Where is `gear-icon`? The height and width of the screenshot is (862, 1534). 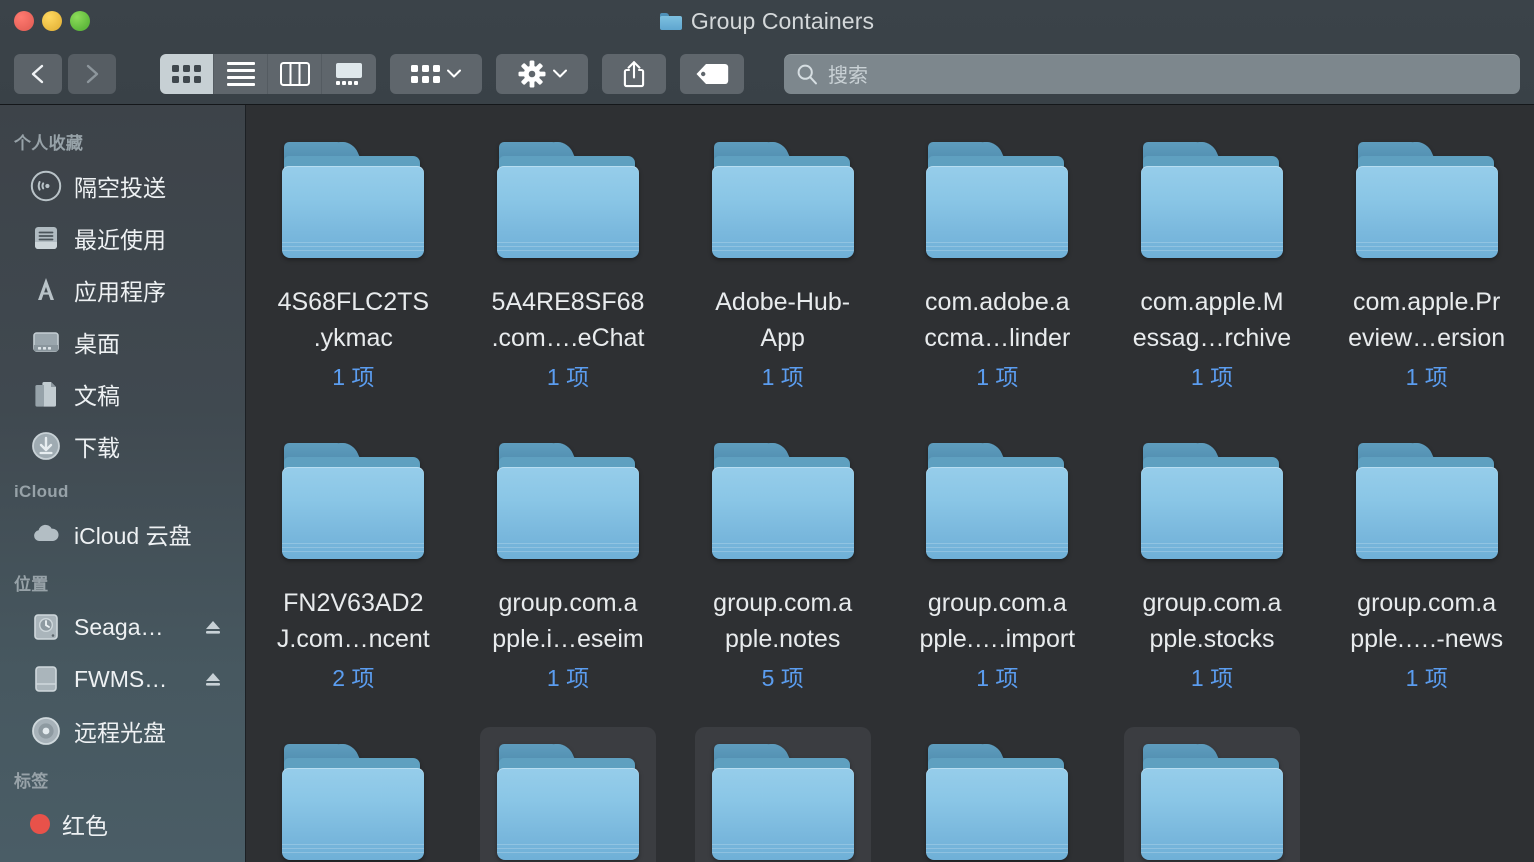 gear-icon is located at coordinates (531, 73).